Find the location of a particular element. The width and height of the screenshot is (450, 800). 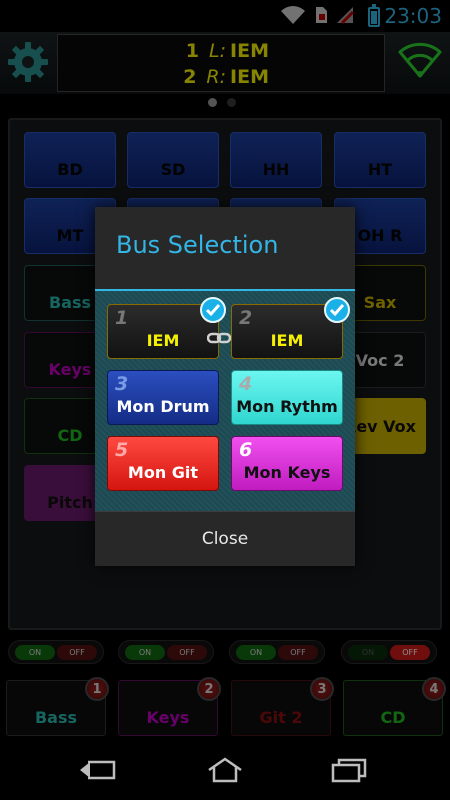

bus-number: 4 is located at coordinates (246, 384).